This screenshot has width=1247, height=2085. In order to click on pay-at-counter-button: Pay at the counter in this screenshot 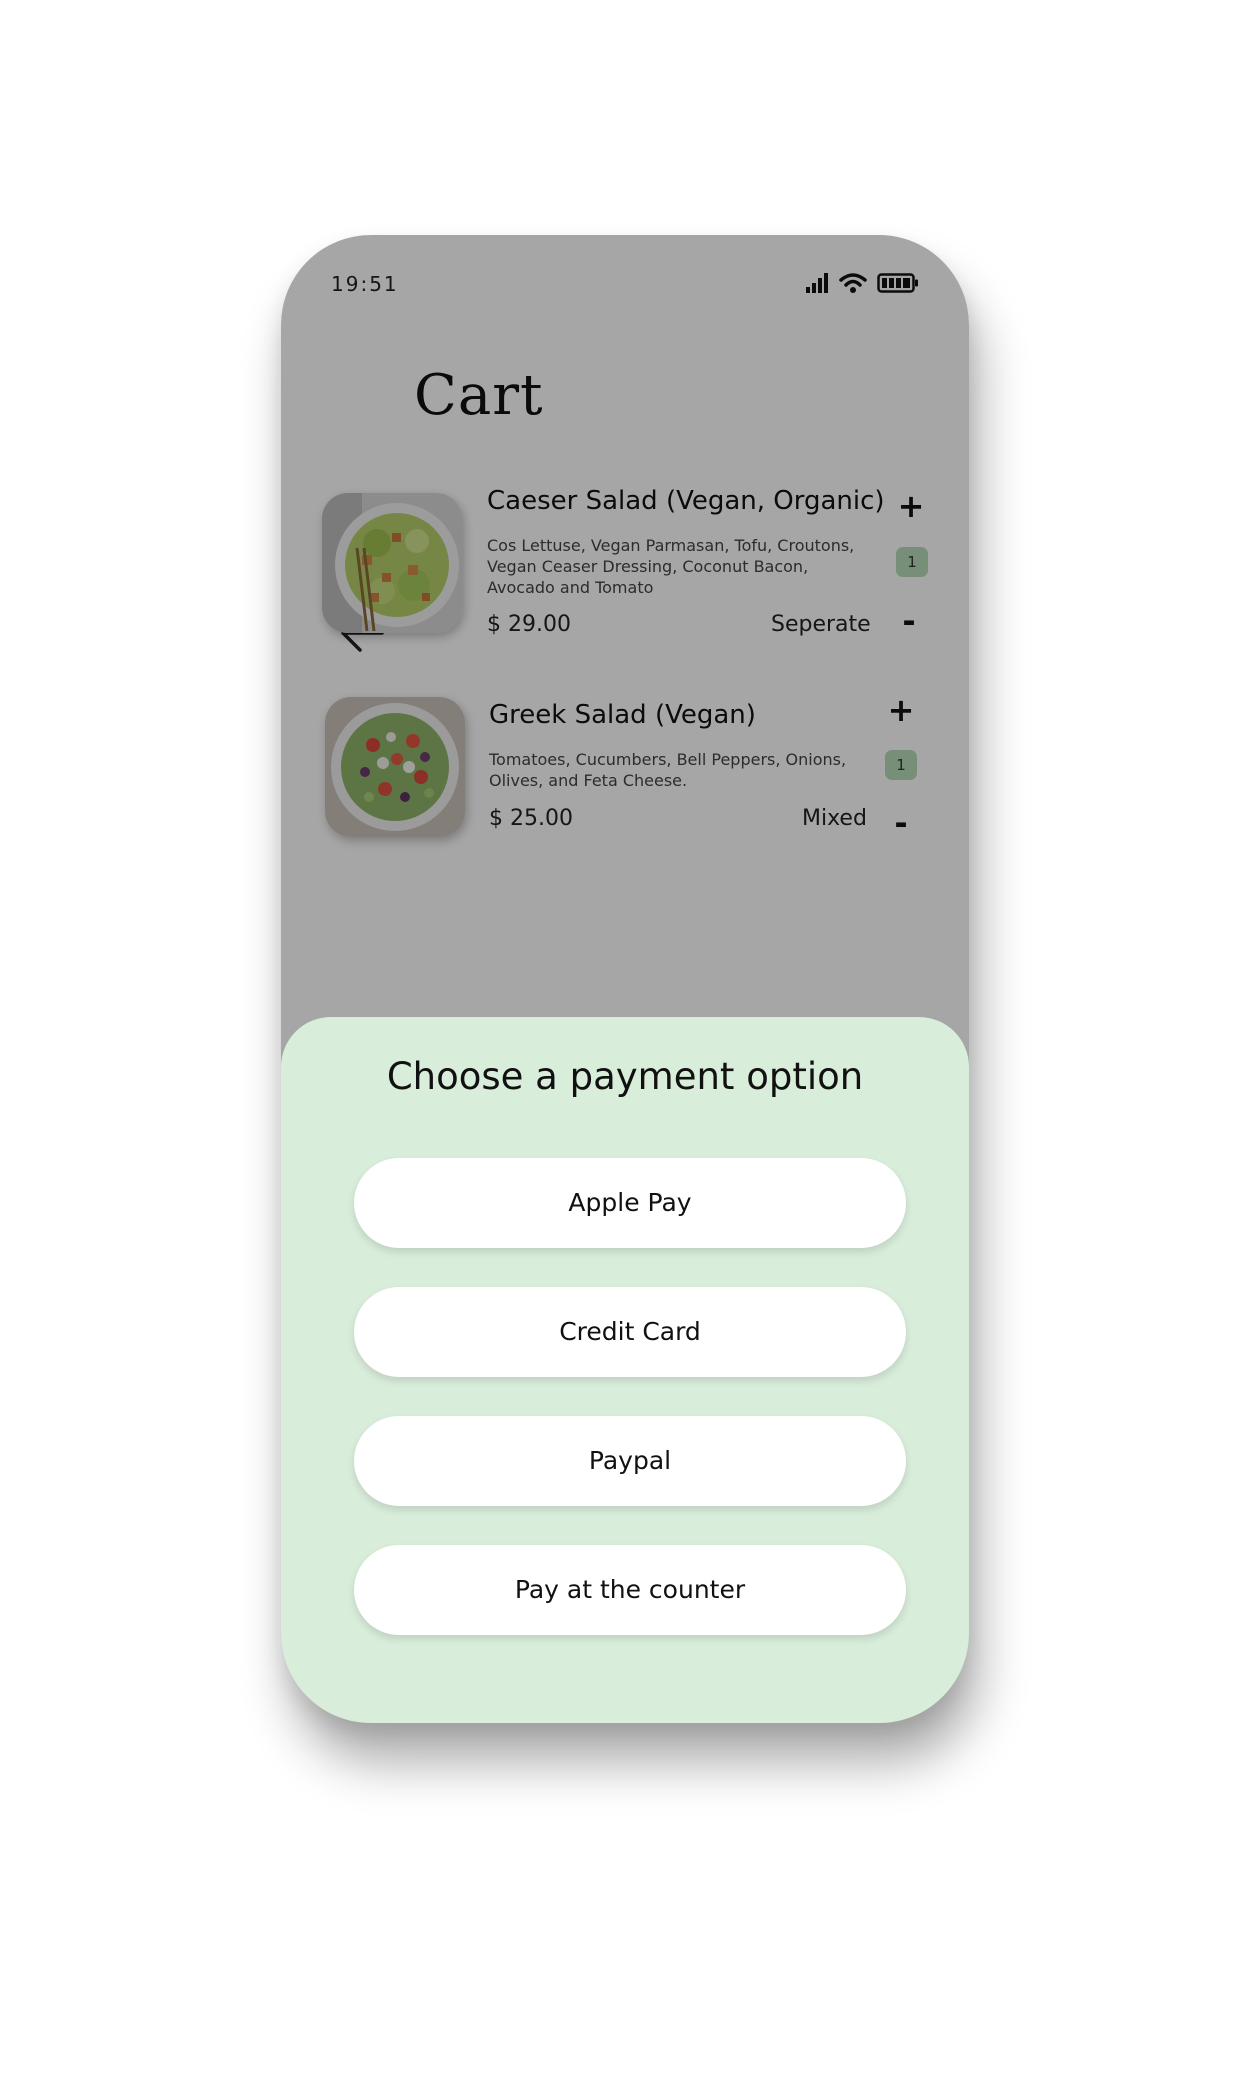, I will do `click(630, 1590)`.